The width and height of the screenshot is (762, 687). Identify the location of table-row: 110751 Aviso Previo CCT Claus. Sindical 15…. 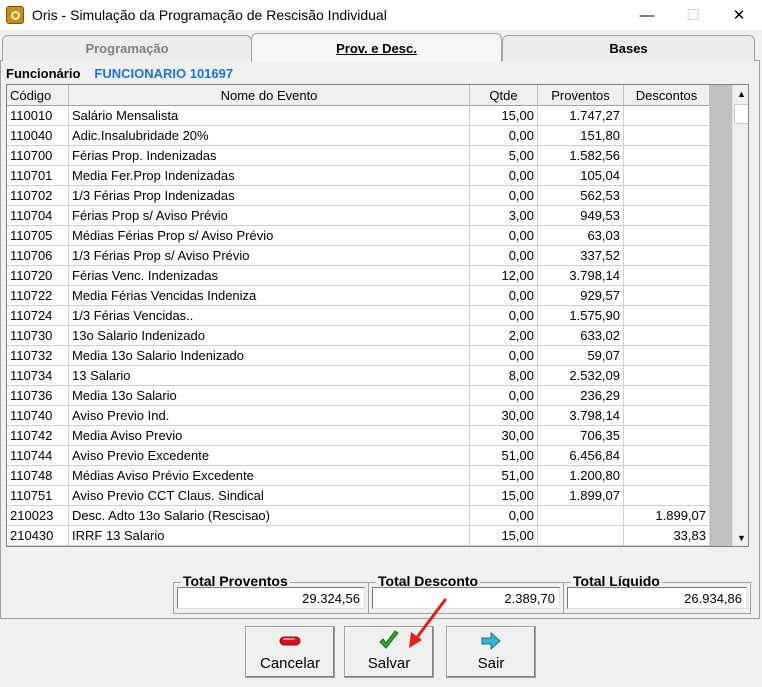
(358, 496).